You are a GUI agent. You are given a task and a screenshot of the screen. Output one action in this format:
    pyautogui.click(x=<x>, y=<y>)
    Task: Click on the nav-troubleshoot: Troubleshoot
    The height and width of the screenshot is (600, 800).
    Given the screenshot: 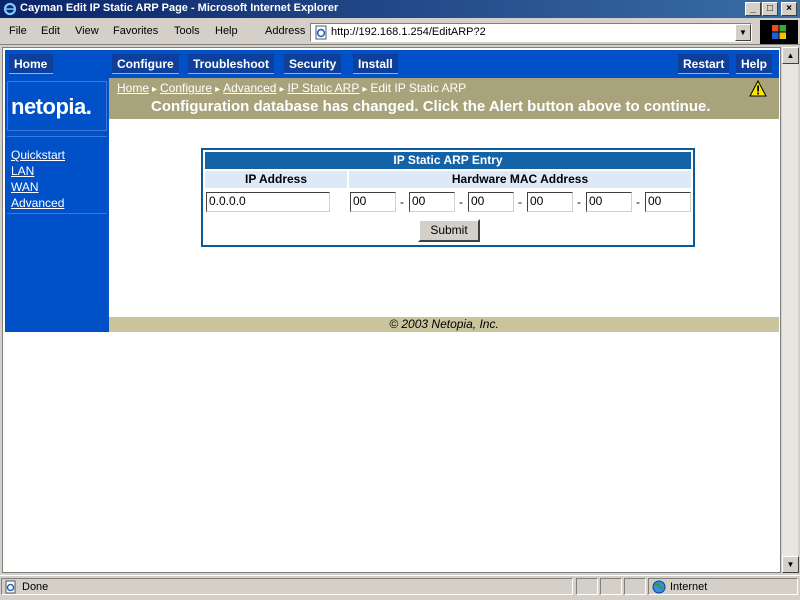 What is the action you would take?
    pyautogui.click(x=231, y=64)
    